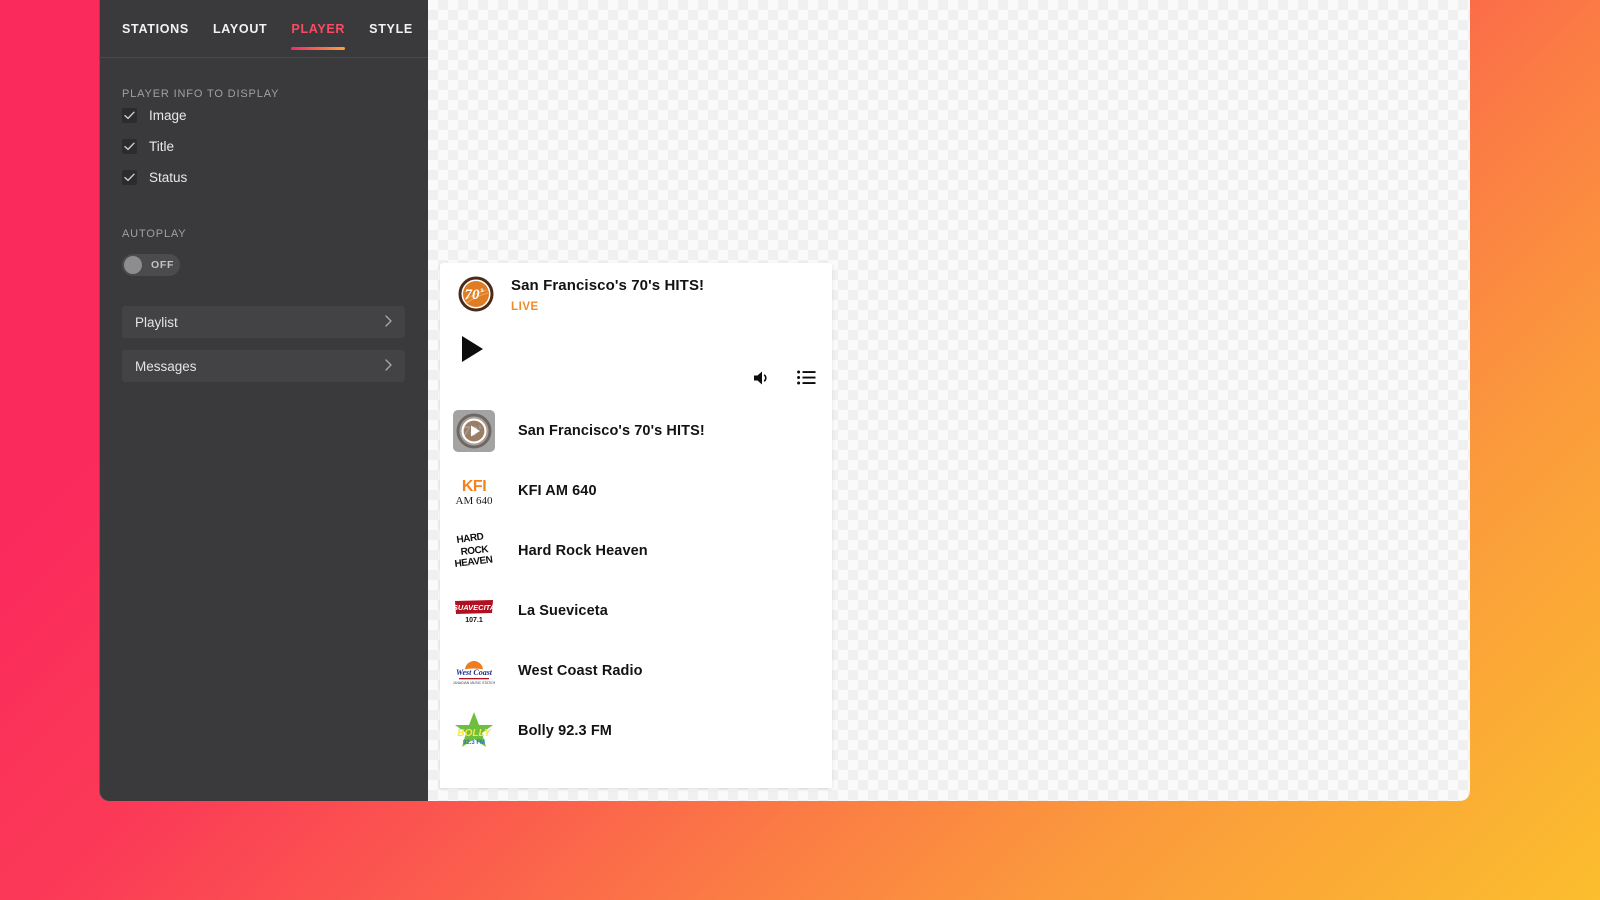 The image size is (1600, 900). What do you see at coordinates (240, 29) in the screenshot?
I see `tab-layout-label: LAYOUT` at bounding box center [240, 29].